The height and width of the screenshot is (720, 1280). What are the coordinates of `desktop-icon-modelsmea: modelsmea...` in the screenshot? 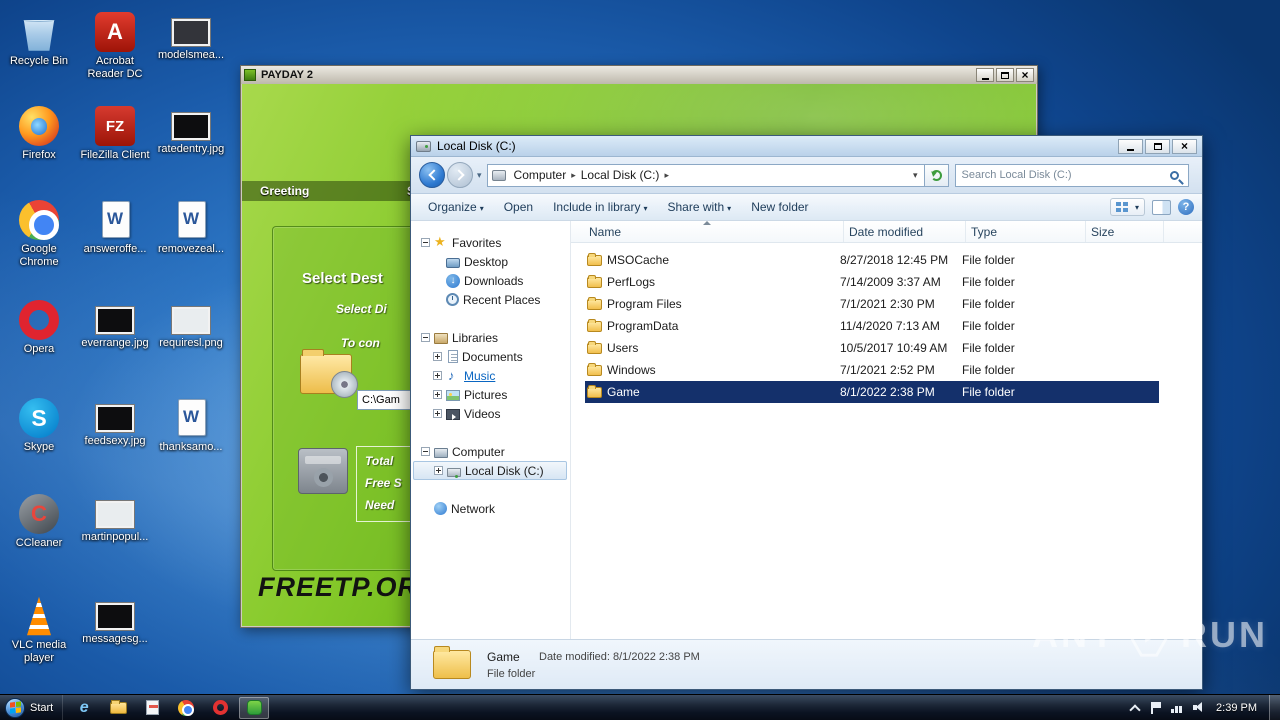 It's located at (191, 37).